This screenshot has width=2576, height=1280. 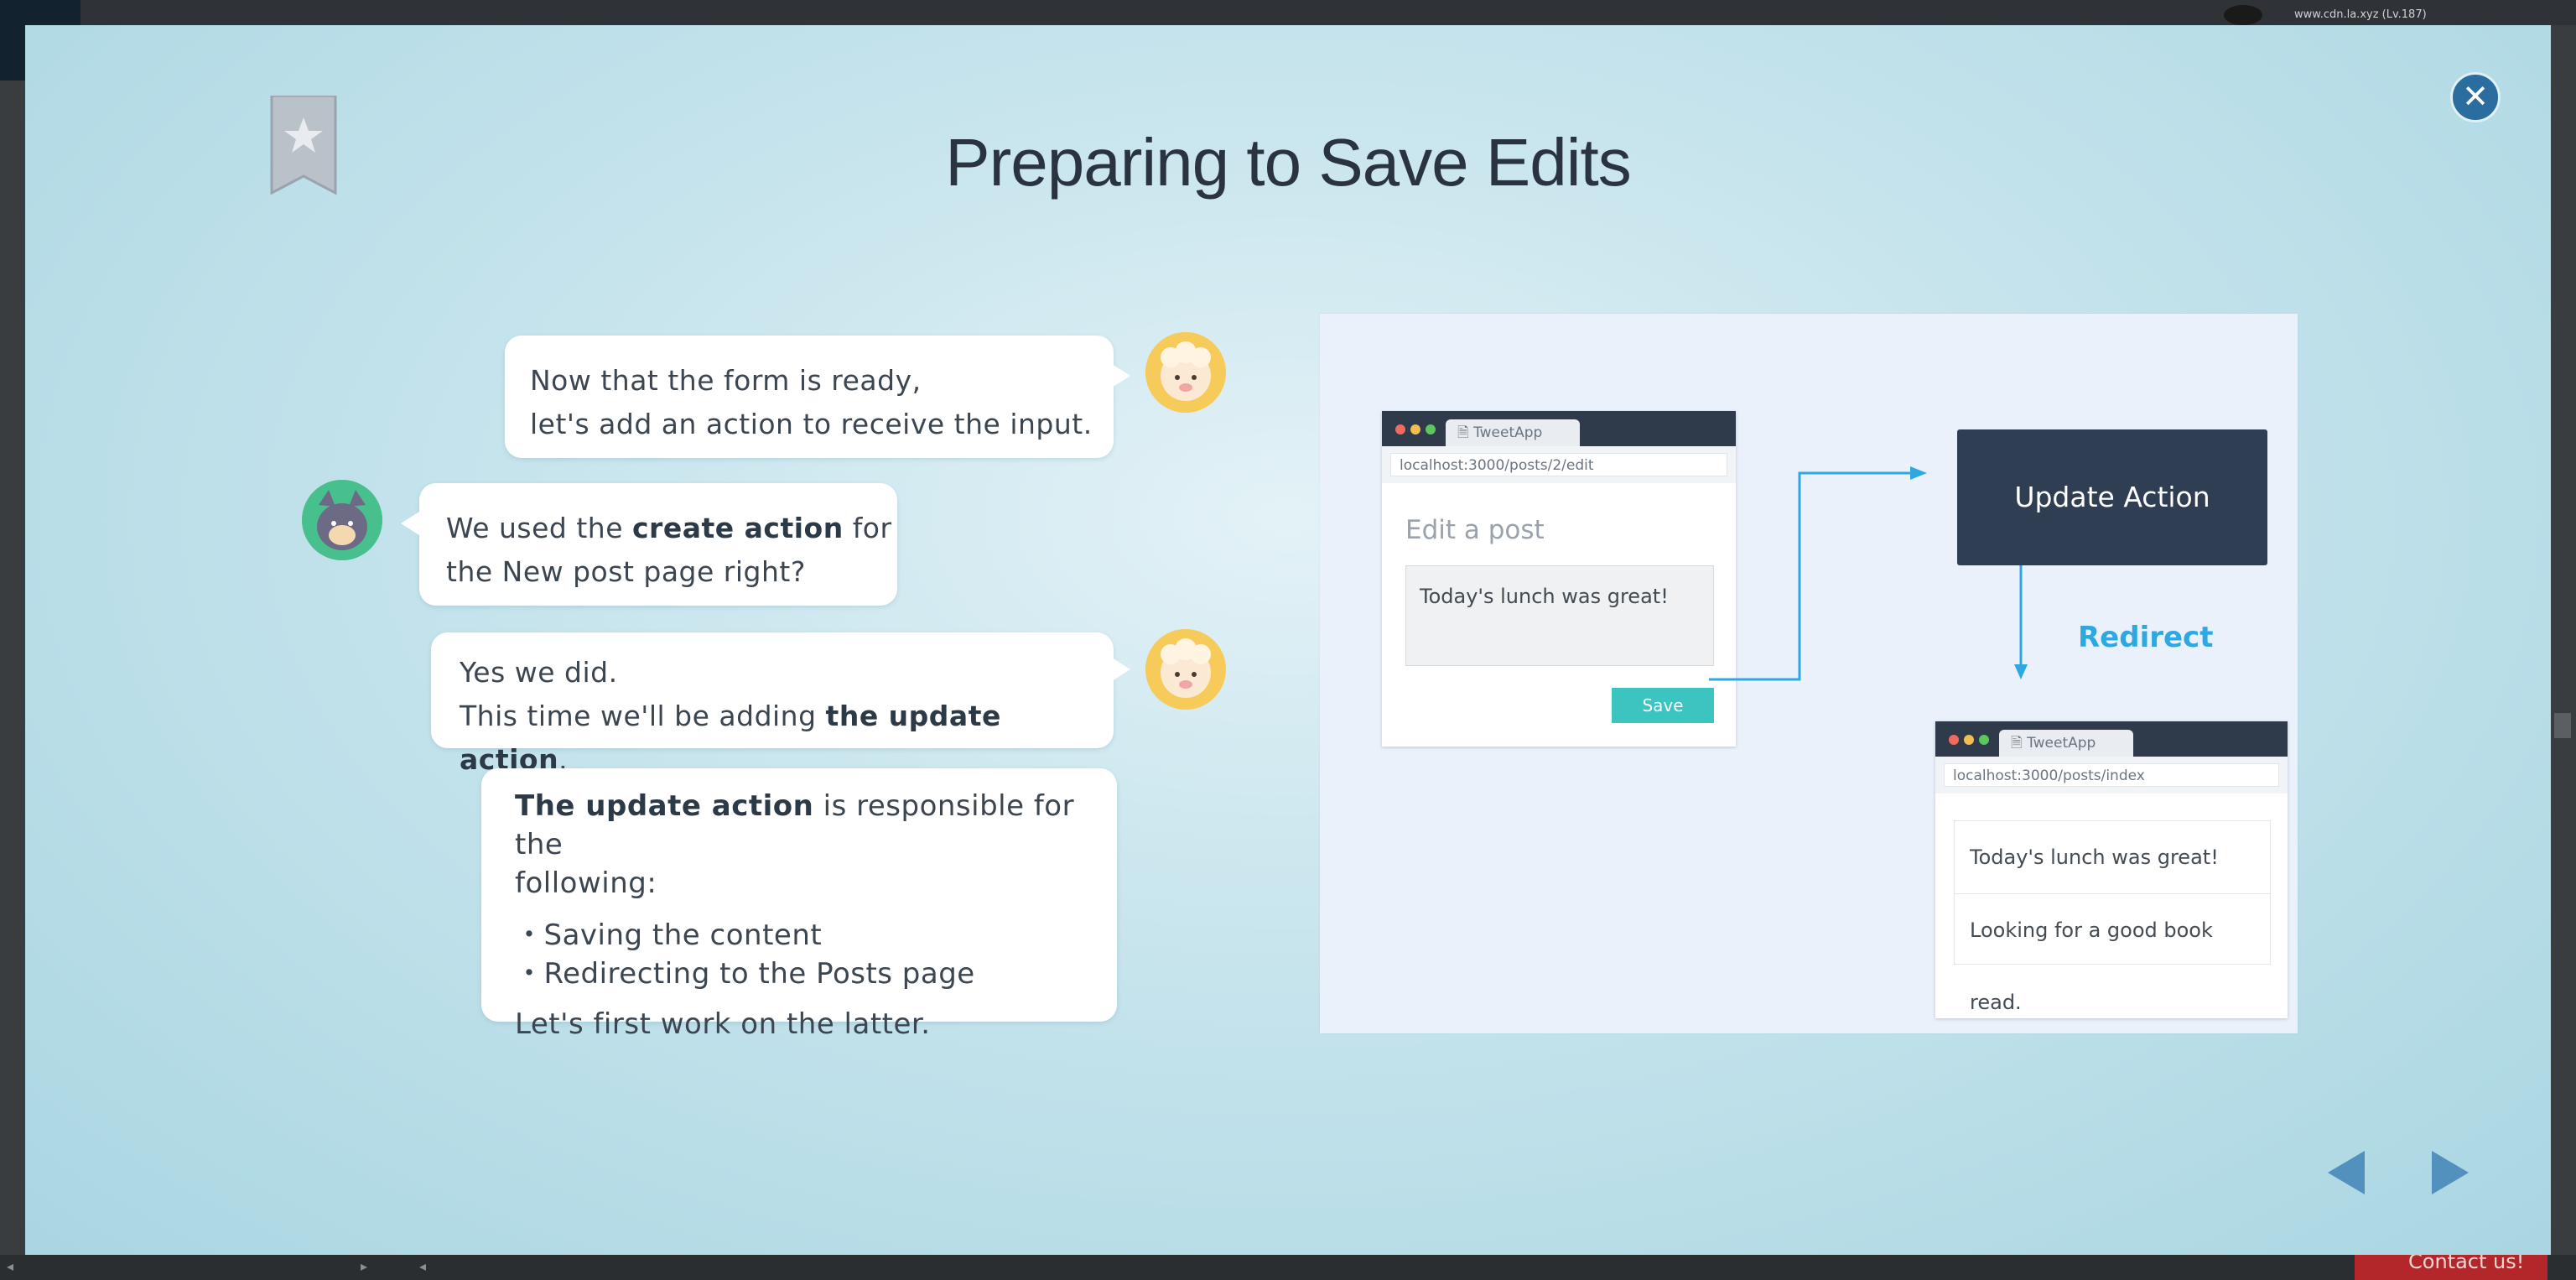 I want to click on close-icon: ✕, so click(x=2475, y=97).